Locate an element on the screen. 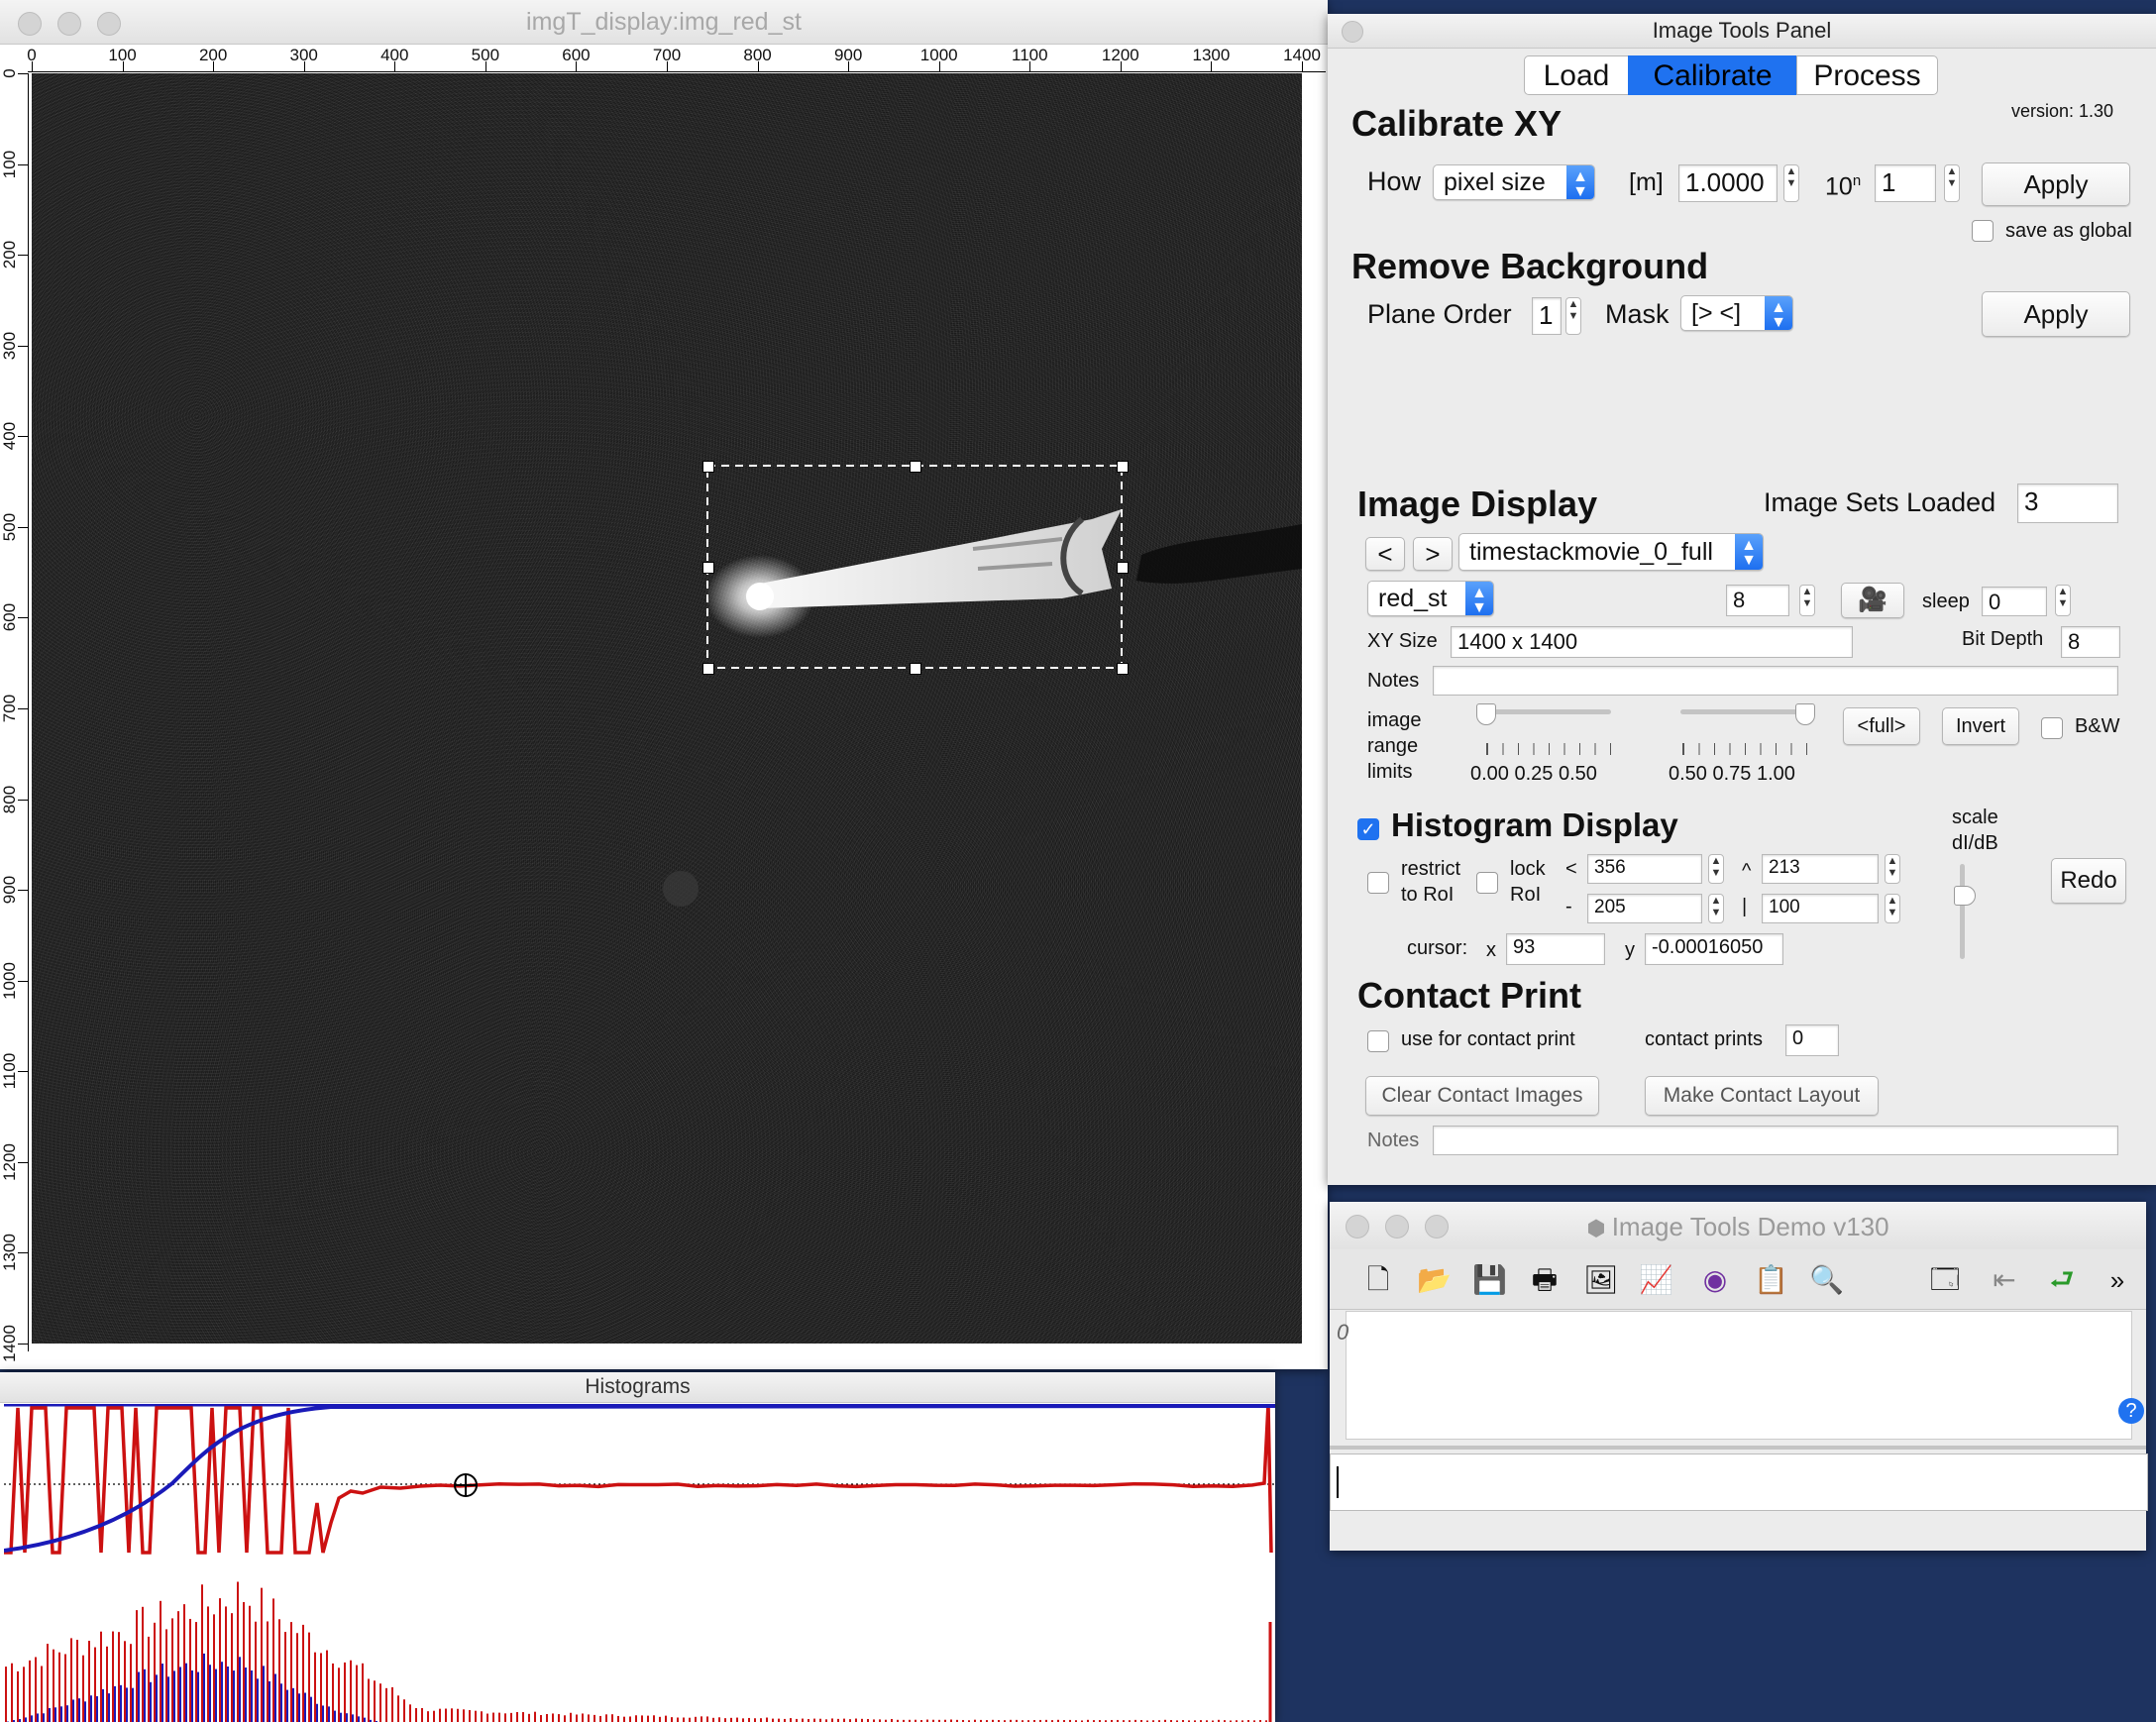  graph-icon: 📈 is located at coordinates (1656, 1280).